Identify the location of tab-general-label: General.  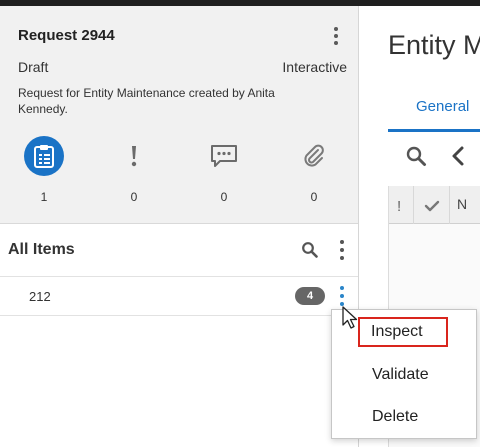
(443, 106).